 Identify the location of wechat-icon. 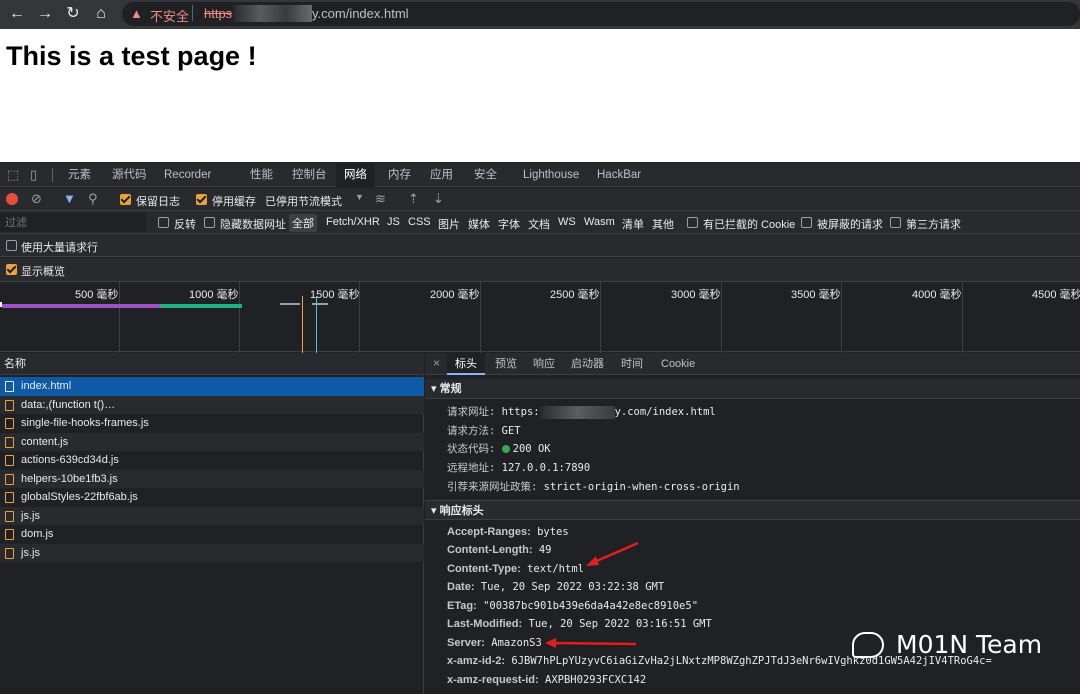
(868, 645).